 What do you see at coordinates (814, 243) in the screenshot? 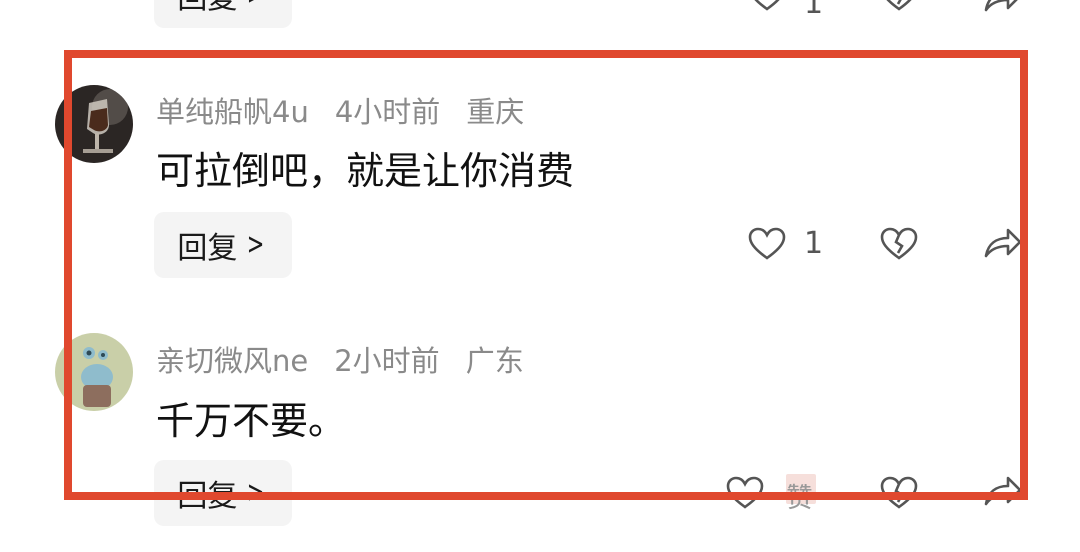
I see `like-count: 1` at bounding box center [814, 243].